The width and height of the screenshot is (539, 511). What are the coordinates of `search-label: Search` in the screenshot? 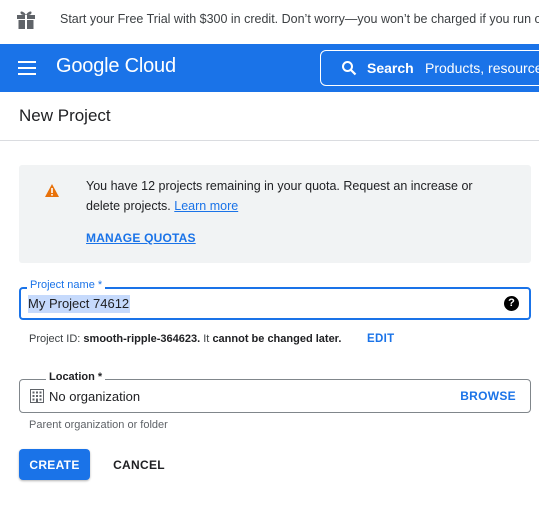 It's located at (390, 68).